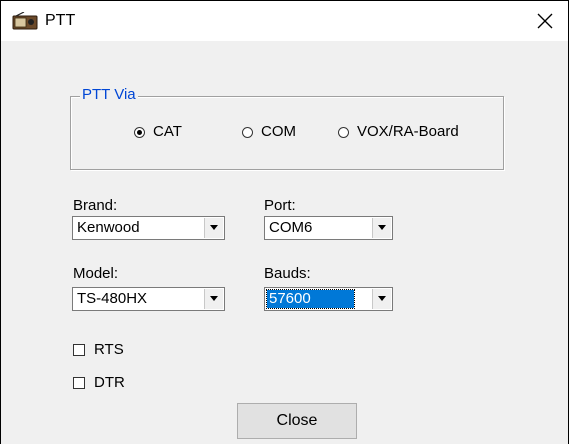 The width and height of the screenshot is (569, 444). What do you see at coordinates (297, 421) in the screenshot?
I see `close-button: Close` at bounding box center [297, 421].